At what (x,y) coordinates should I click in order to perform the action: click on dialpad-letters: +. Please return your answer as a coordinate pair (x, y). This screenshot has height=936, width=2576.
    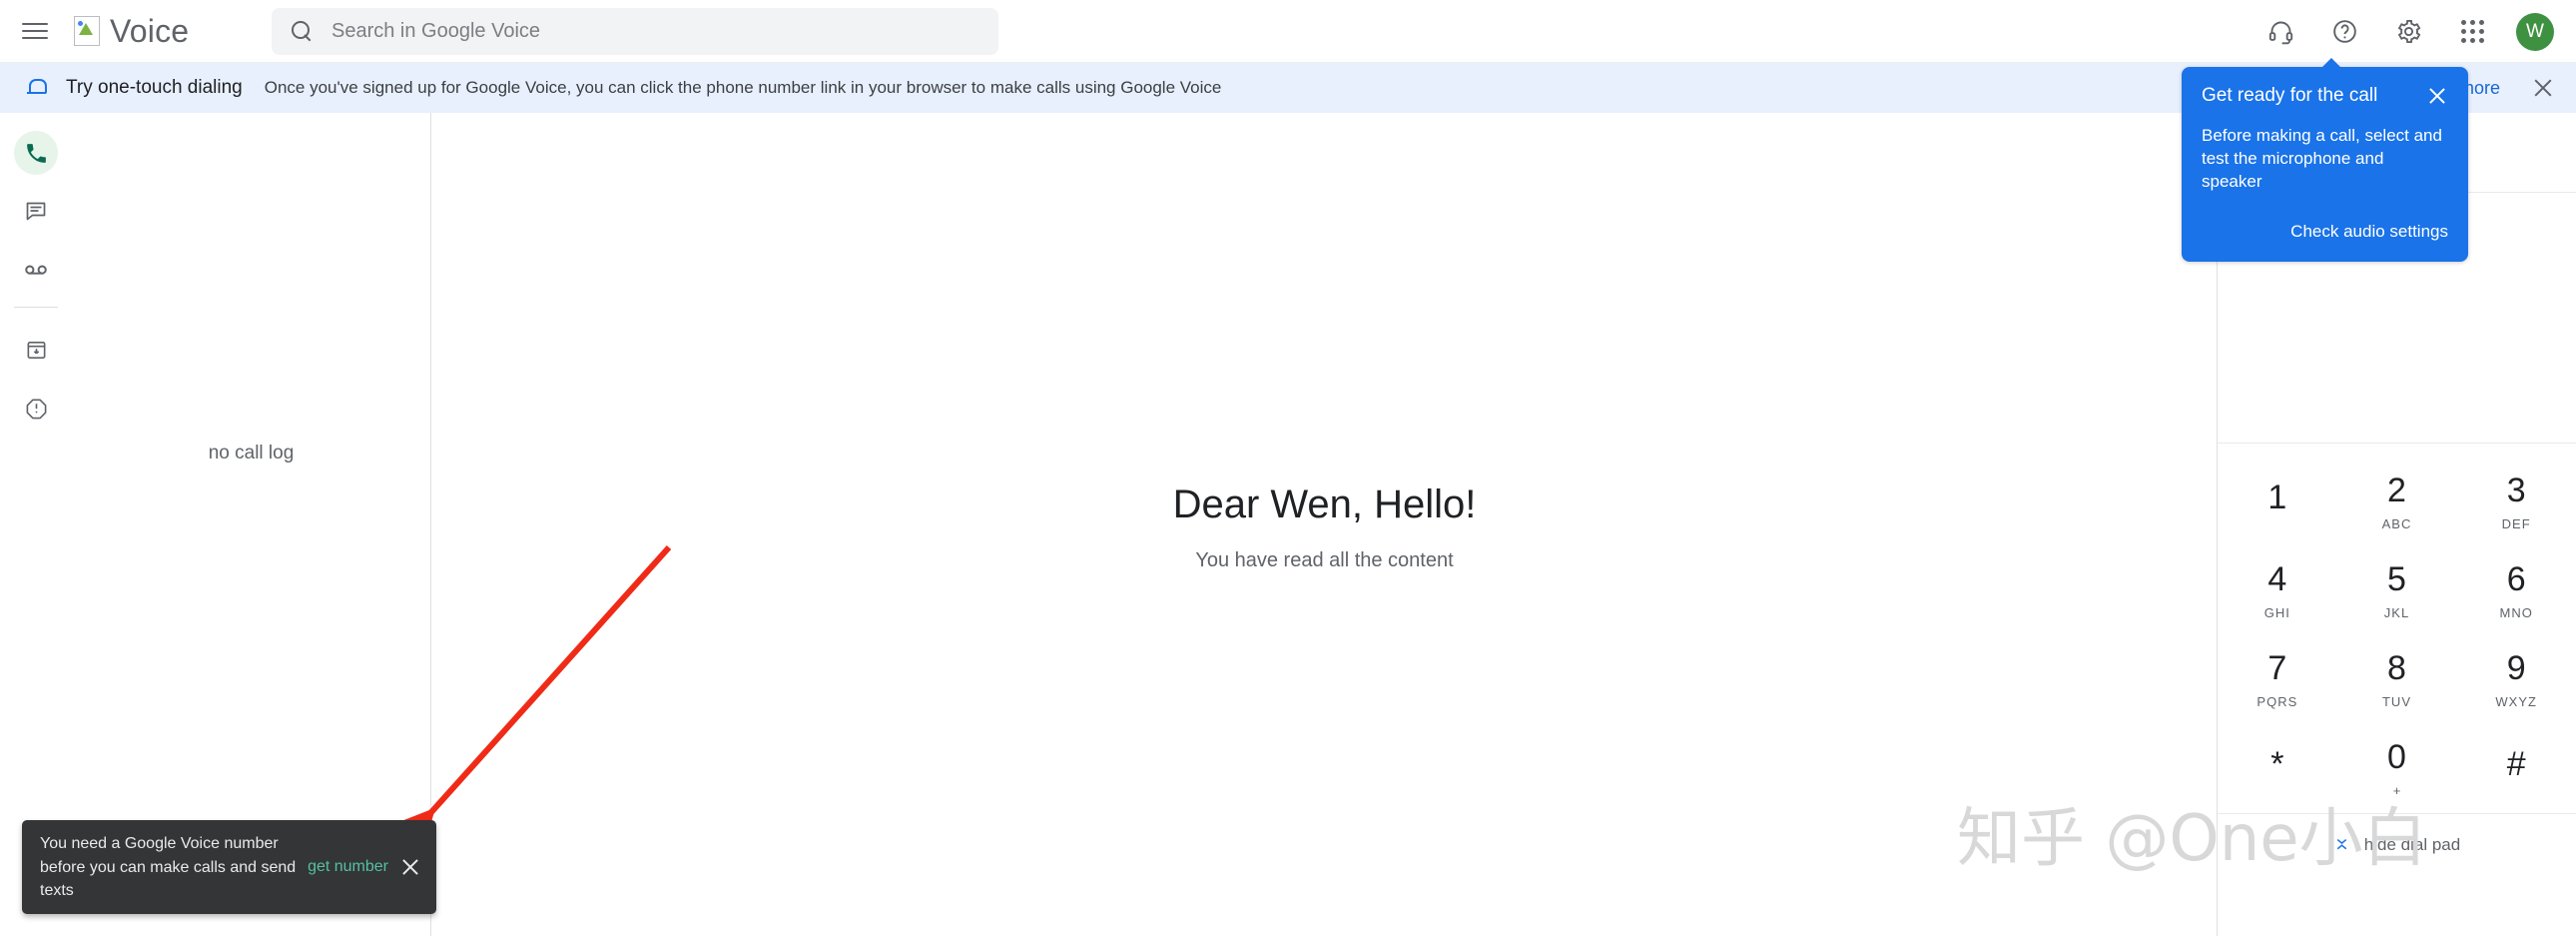
    Looking at the image, I should click on (2397, 790).